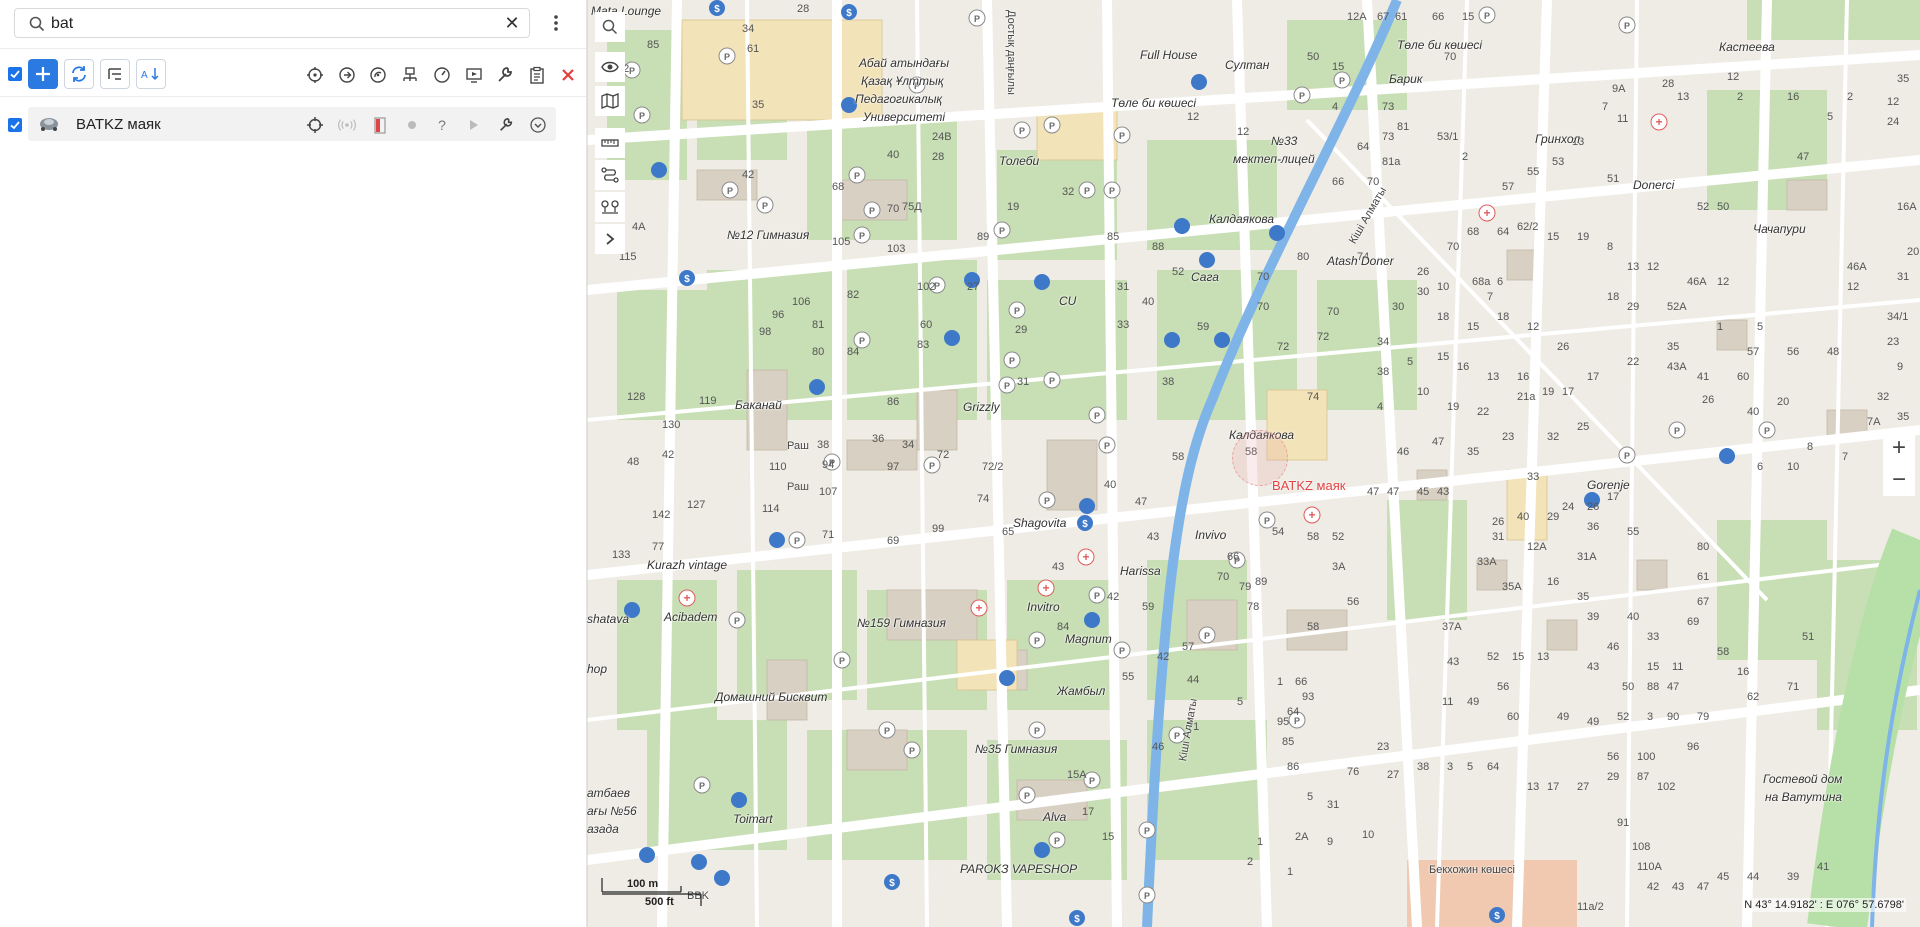 The width and height of the screenshot is (1920, 927). What do you see at coordinates (1903, 79) in the screenshot?
I see `svg-text: 35` at bounding box center [1903, 79].